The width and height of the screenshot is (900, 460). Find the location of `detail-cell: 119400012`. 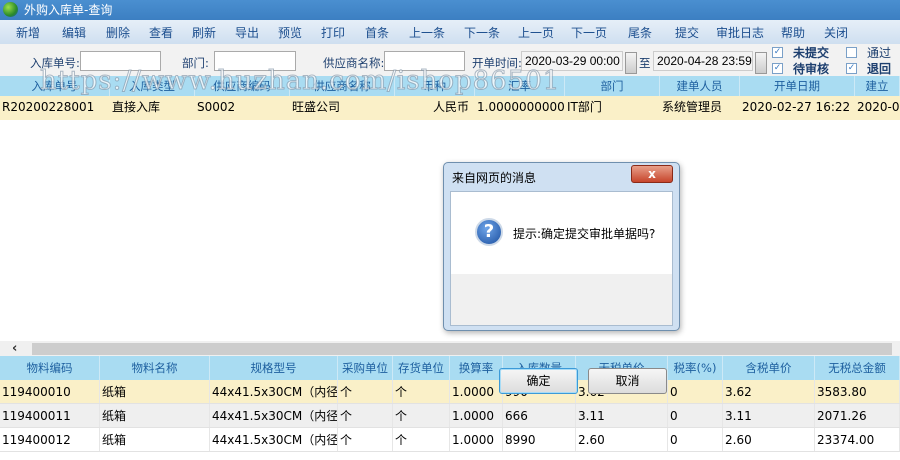

detail-cell: 119400012 is located at coordinates (50, 439).